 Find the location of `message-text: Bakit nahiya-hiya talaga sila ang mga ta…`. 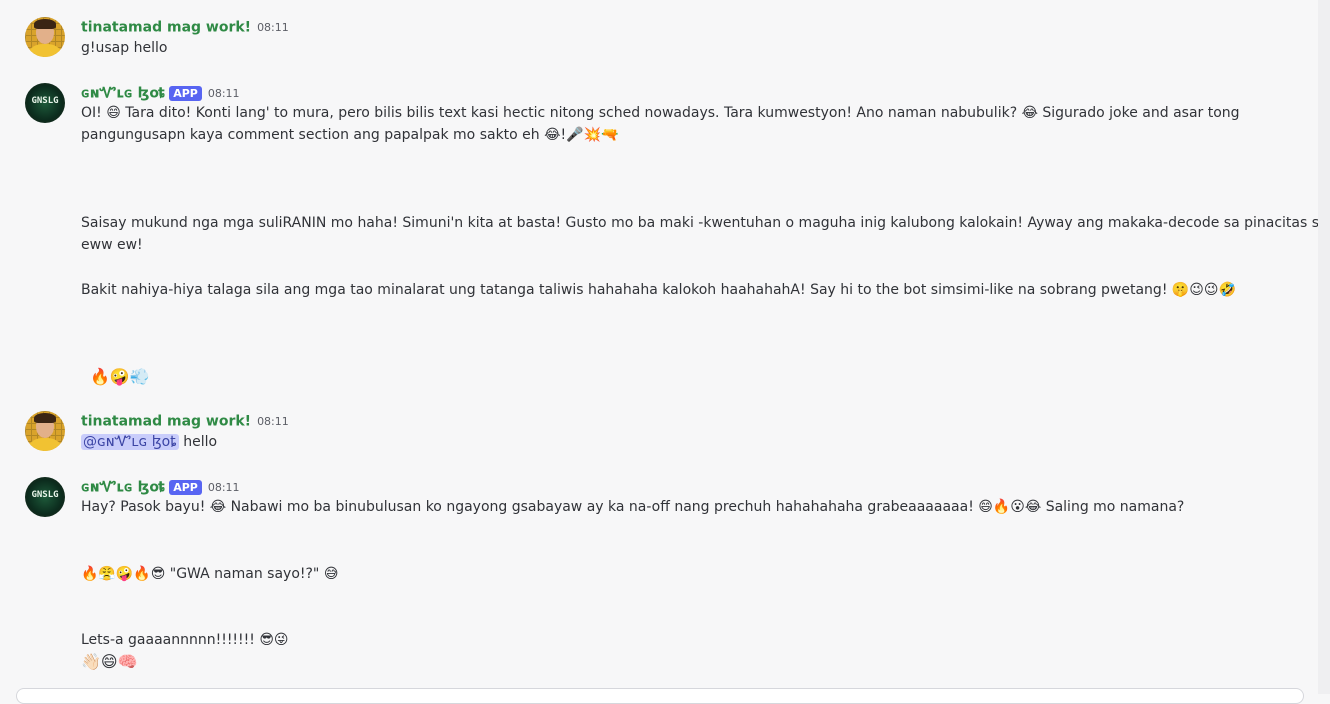

message-text: Bakit nahiya-hiya talaga sila ang mga ta… is located at coordinates (658, 290).